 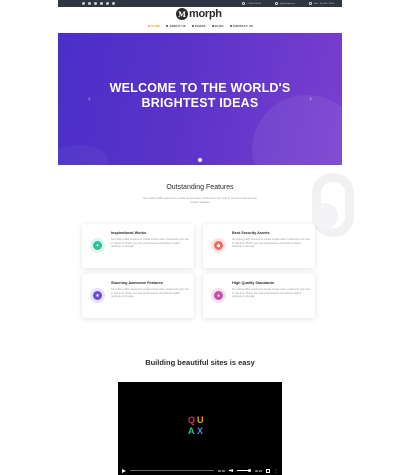 I want to click on volume-slider, so click(x=244, y=470).